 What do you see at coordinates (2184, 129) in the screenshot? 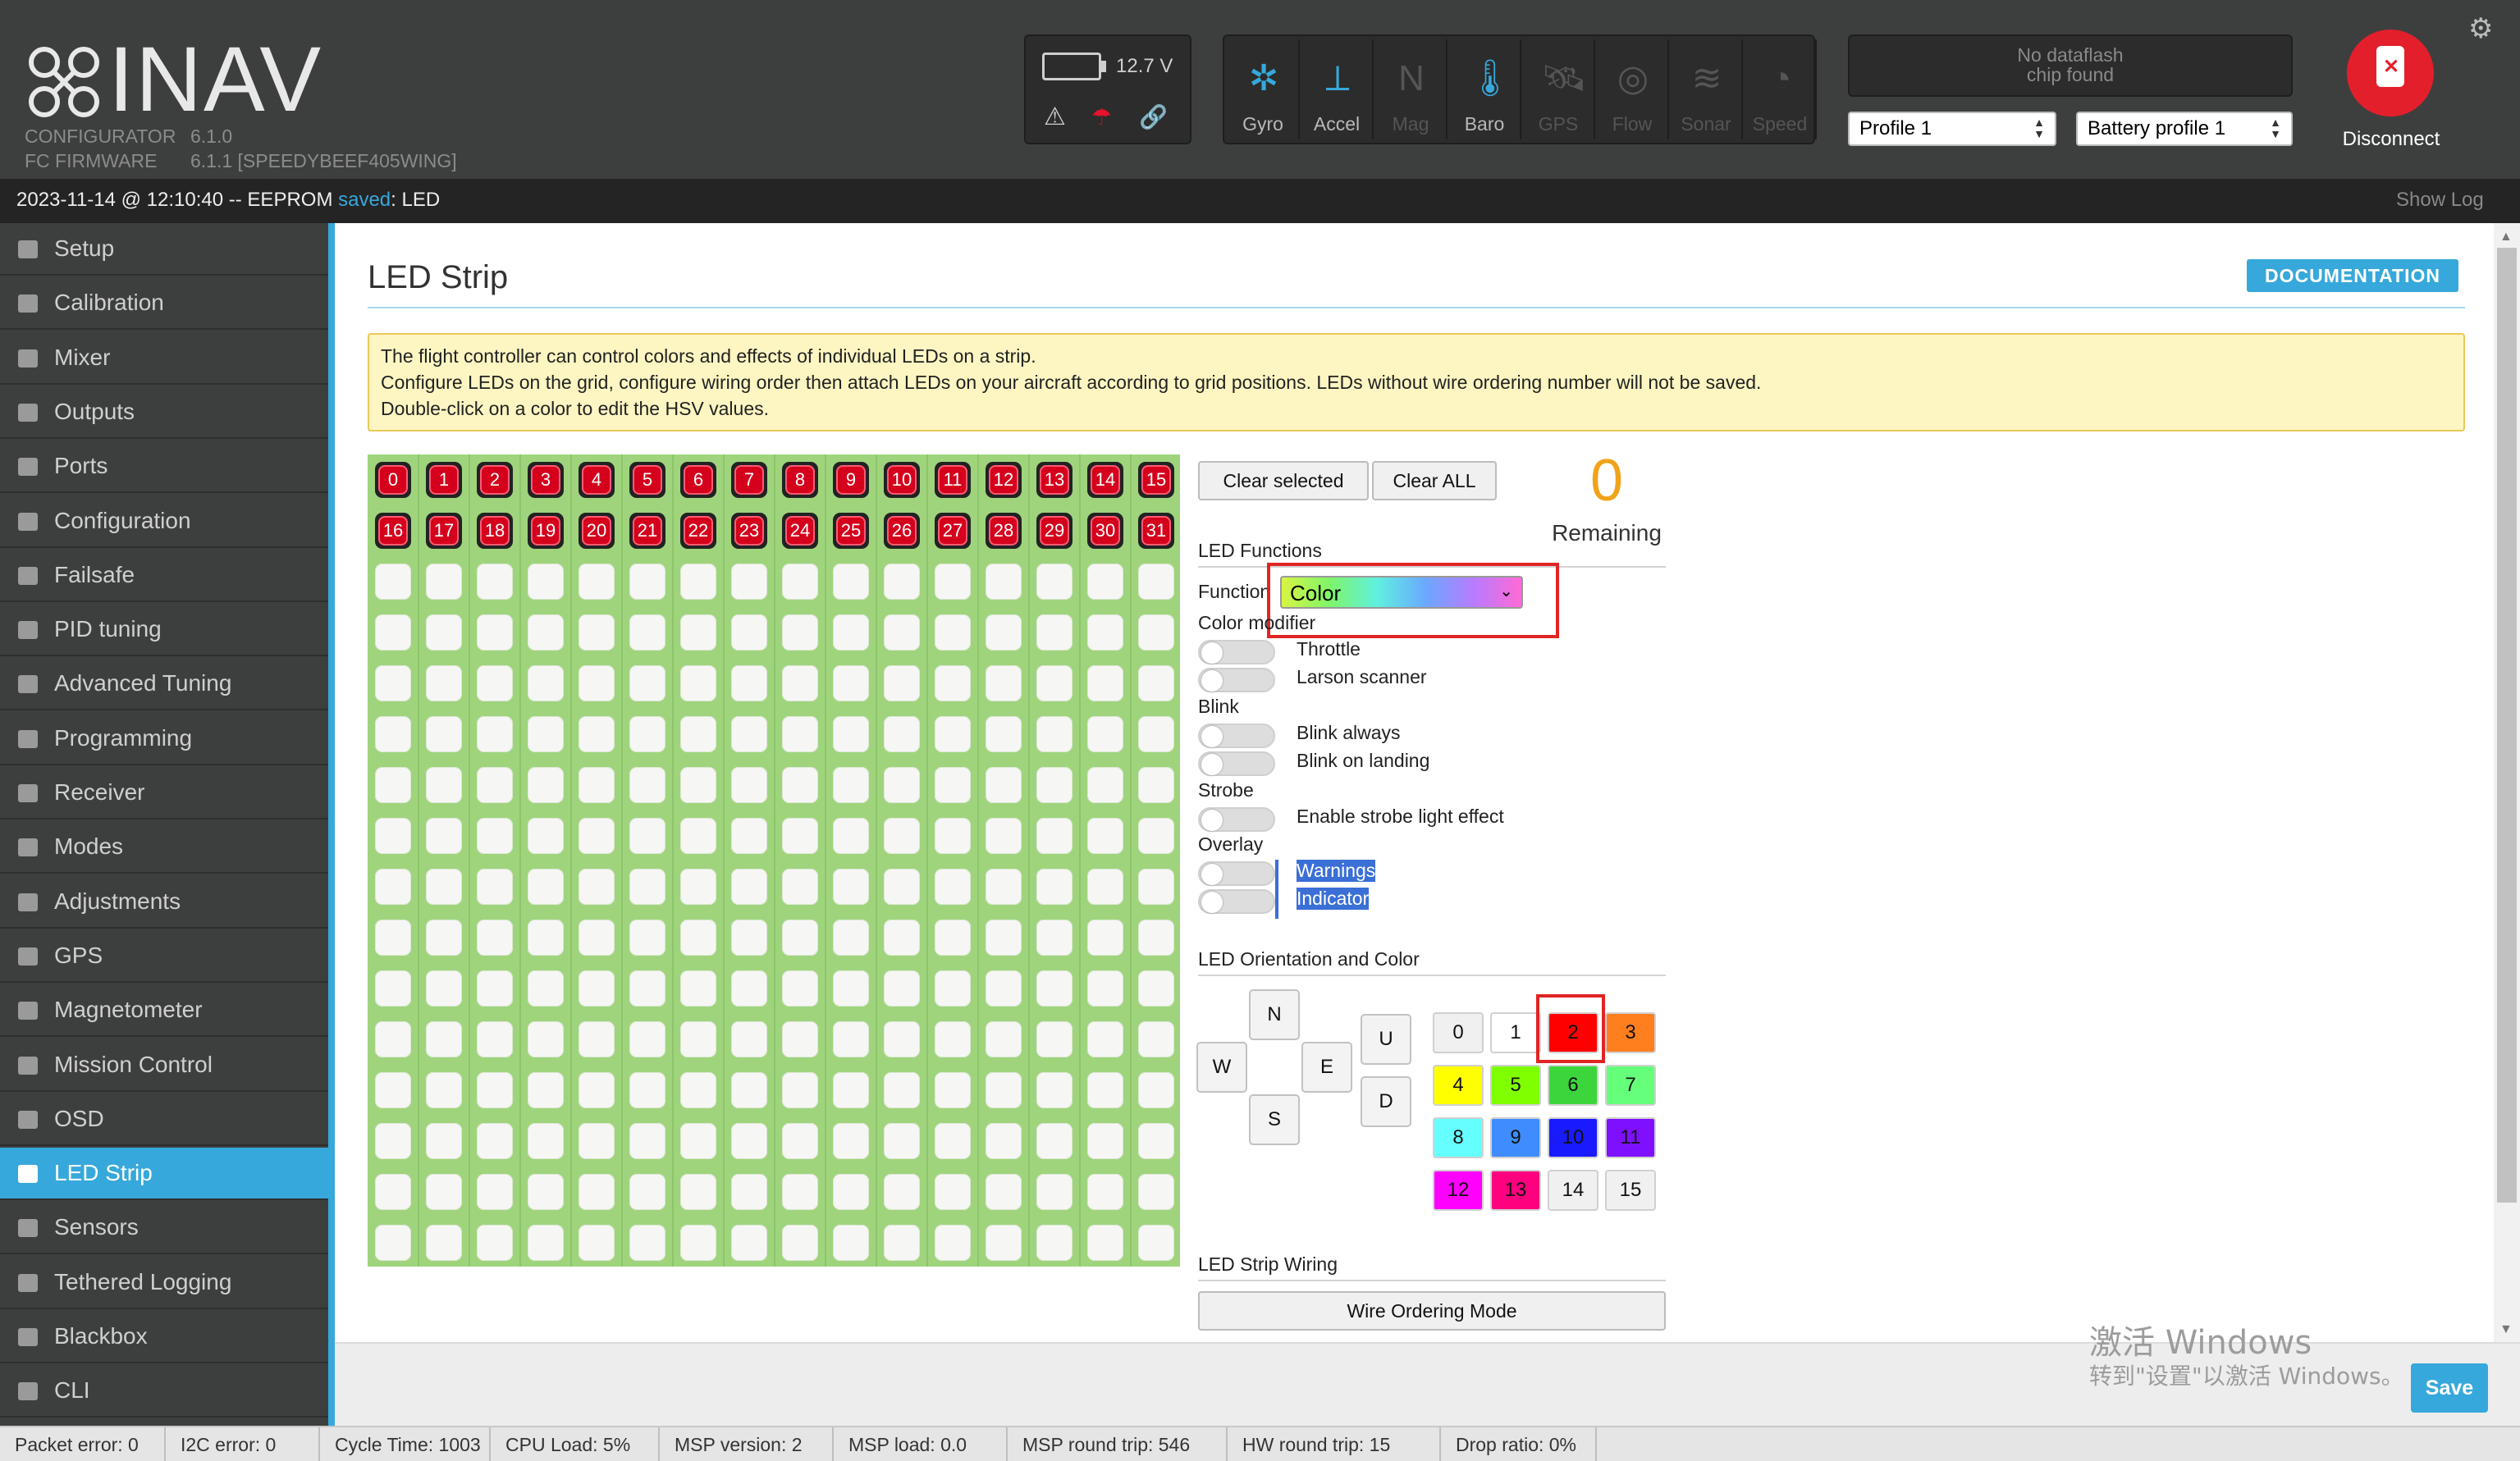
I see `battery-profile-select: Battery profile 1 ▲ ▼` at bounding box center [2184, 129].